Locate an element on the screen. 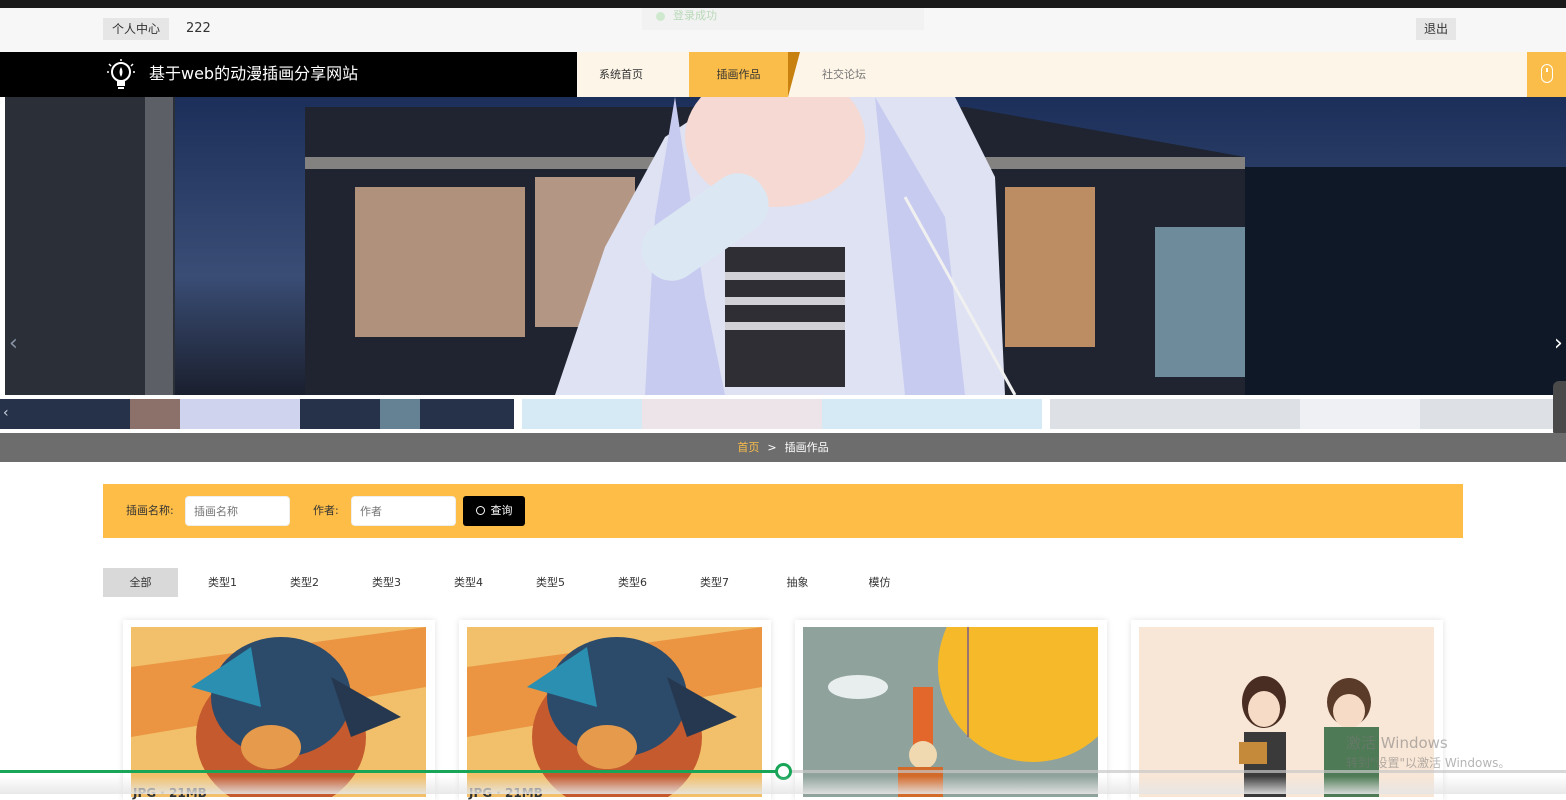  main-nav: 基于web的动漫插画分享网站 系统首页 插画作品 社交论坛 is located at coordinates (783, 74).